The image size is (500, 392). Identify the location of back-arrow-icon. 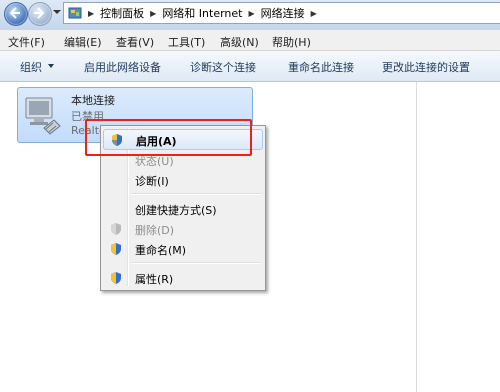
(14, 13).